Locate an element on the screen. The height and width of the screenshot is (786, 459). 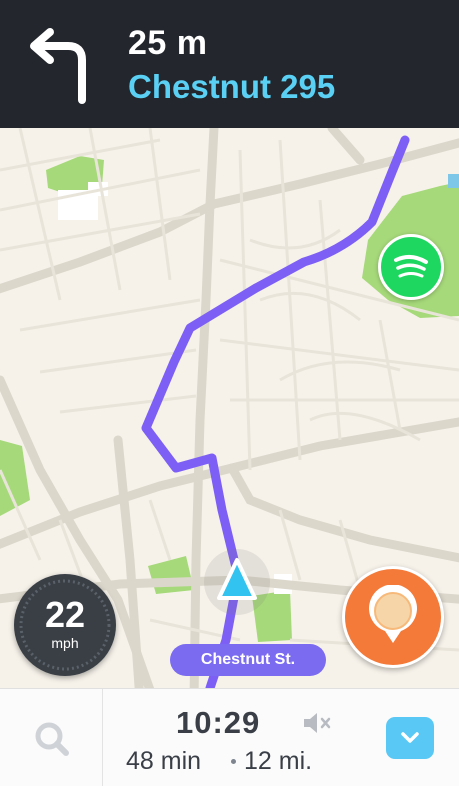
trip-duration: 48 min is located at coordinates (164, 761).